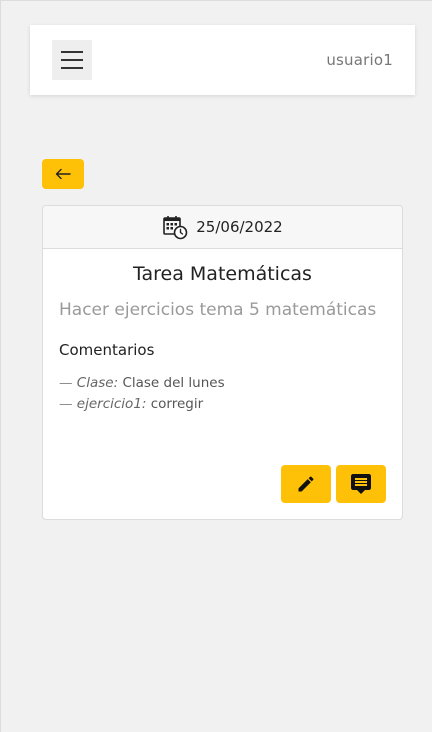  What do you see at coordinates (72, 60) in the screenshot?
I see `menu-button` at bounding box center [72, 60].